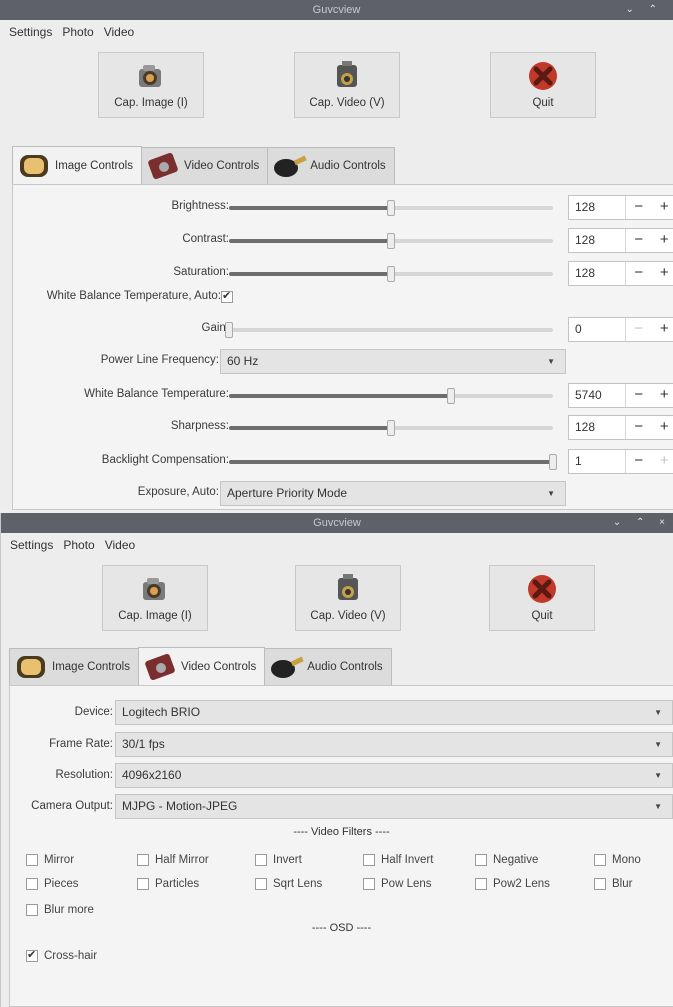 Image resolution: width=673 pixels, height=1007 pixels. I want to click on brightness-decrement-button: −, so click(639, 207).